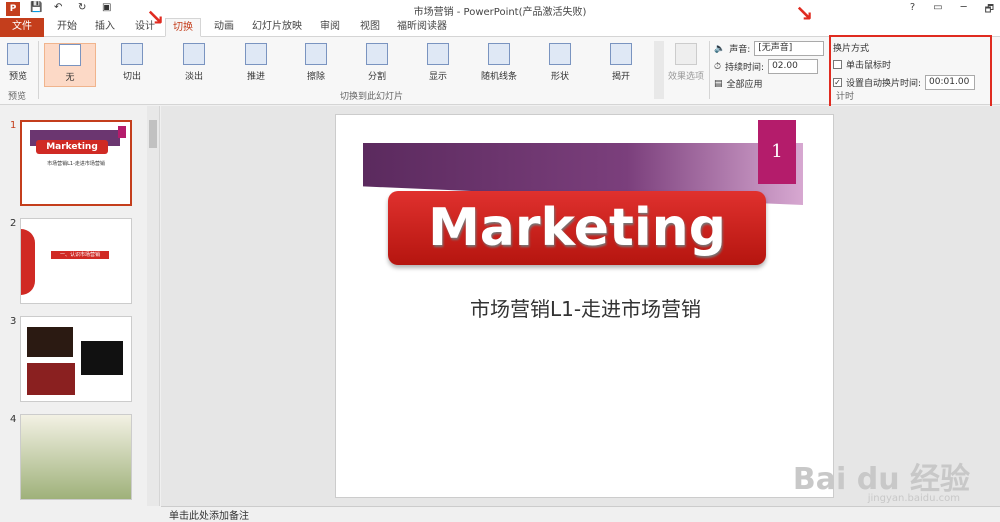  What do you see at coordinates (720, 48) in the screenshot?
I see `sound-icon: 🔈` at bounding box center [720, 48].